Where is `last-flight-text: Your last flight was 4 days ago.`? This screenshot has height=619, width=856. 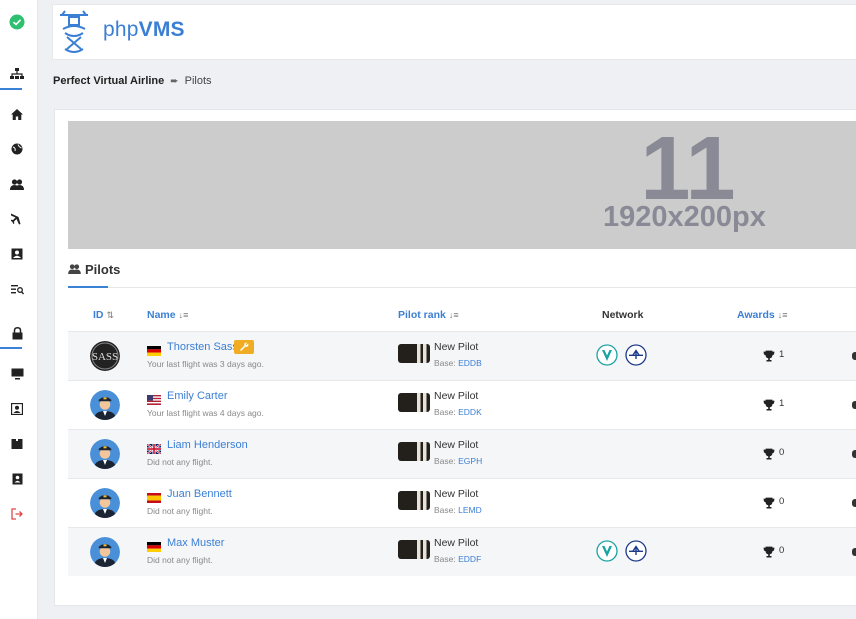
last-flight-text: Your last flight was 4 days ago. is located at coordinates (205, 413).